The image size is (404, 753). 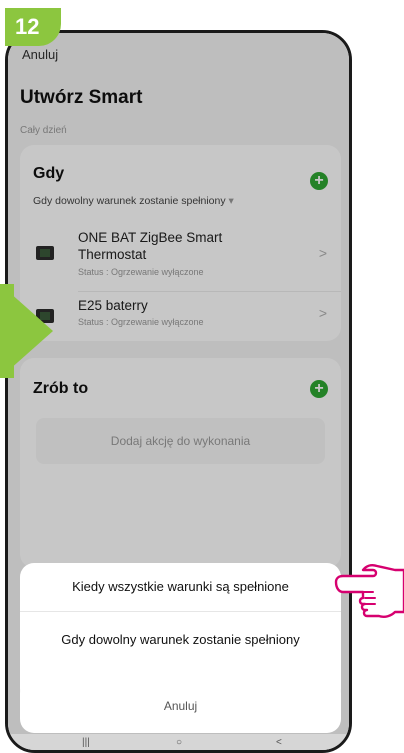 I want to click on green-arrow-icon, so click(x=26, y=331).